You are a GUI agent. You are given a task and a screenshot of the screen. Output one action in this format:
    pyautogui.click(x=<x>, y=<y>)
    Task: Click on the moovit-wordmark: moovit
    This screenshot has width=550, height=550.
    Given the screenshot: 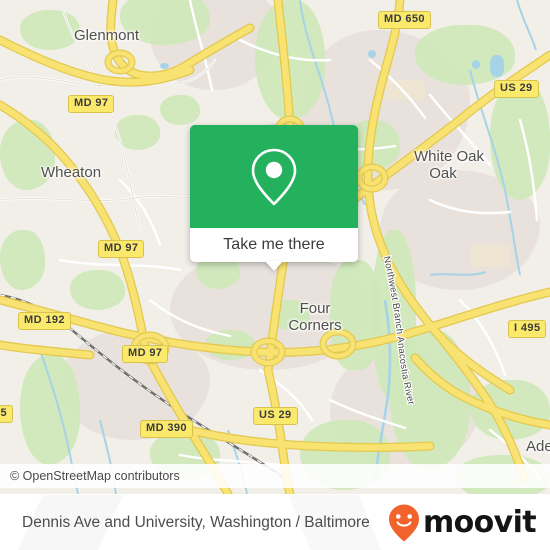 What is the action you would take?
    pyautogui.click(x=479, y=522)
    